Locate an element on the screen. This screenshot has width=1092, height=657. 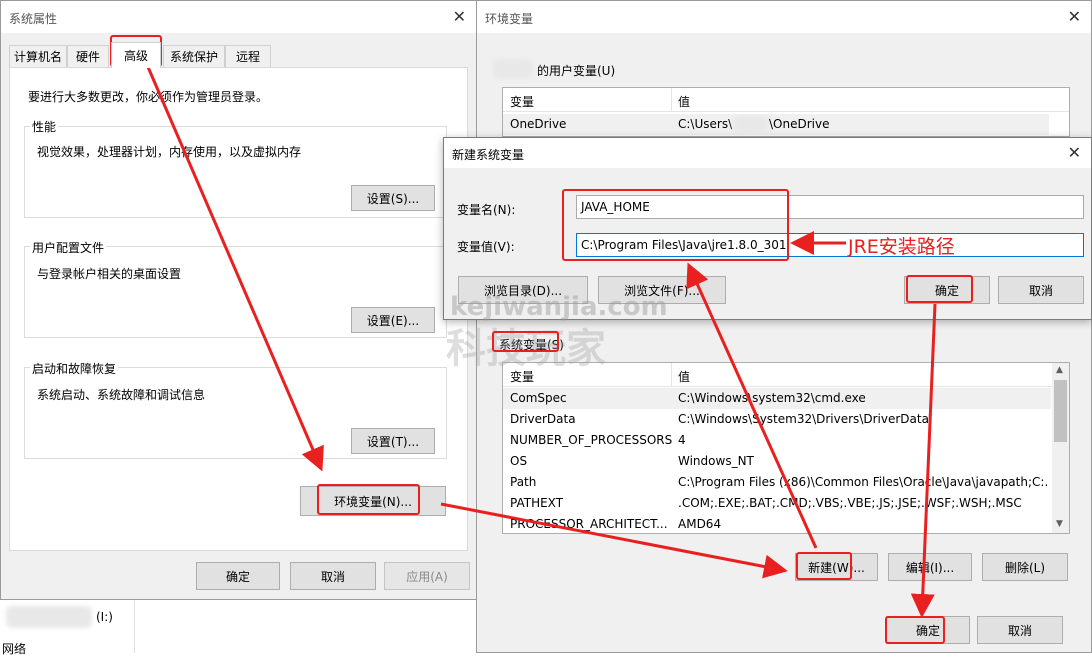
system-var-value: AMD64 is located at coordinates (700, 524).